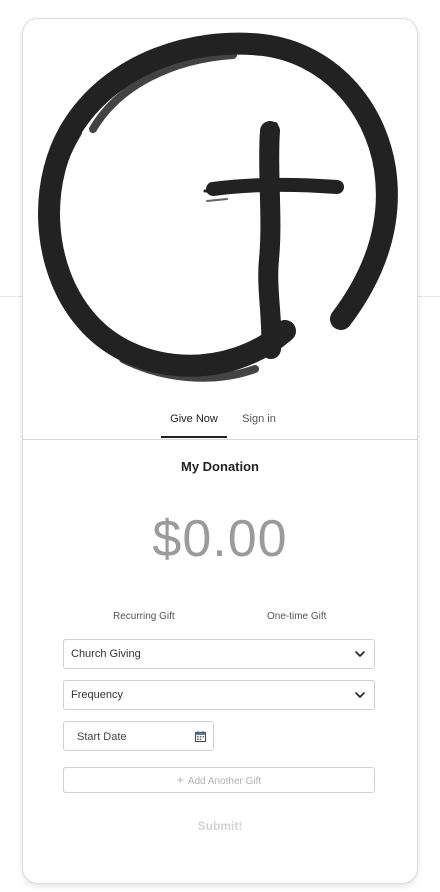 Image resolution: width=440 pixels, height=892 pixels. I want to click on fund-select: Church Giving, so click(219, 654).